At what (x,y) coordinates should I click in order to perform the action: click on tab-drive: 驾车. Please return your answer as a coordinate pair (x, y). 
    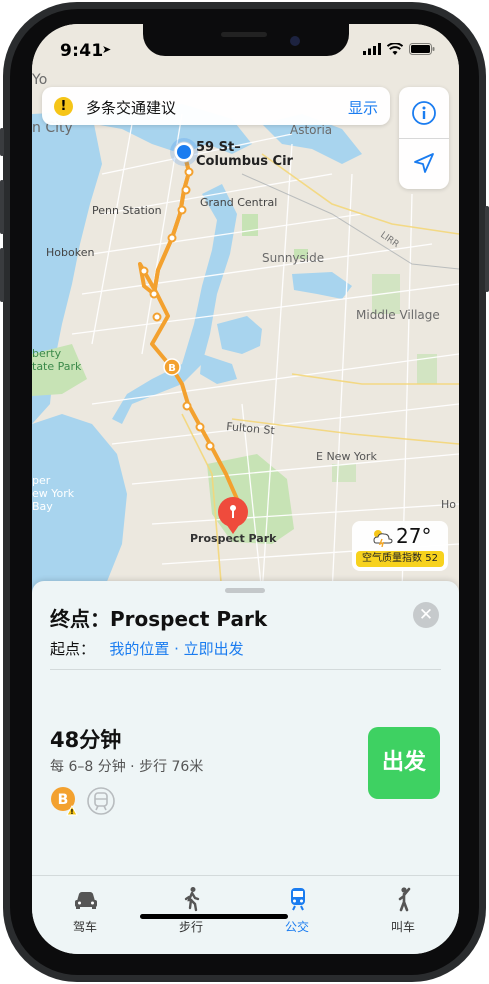
    Looking at the image, I should click on (85, 906).